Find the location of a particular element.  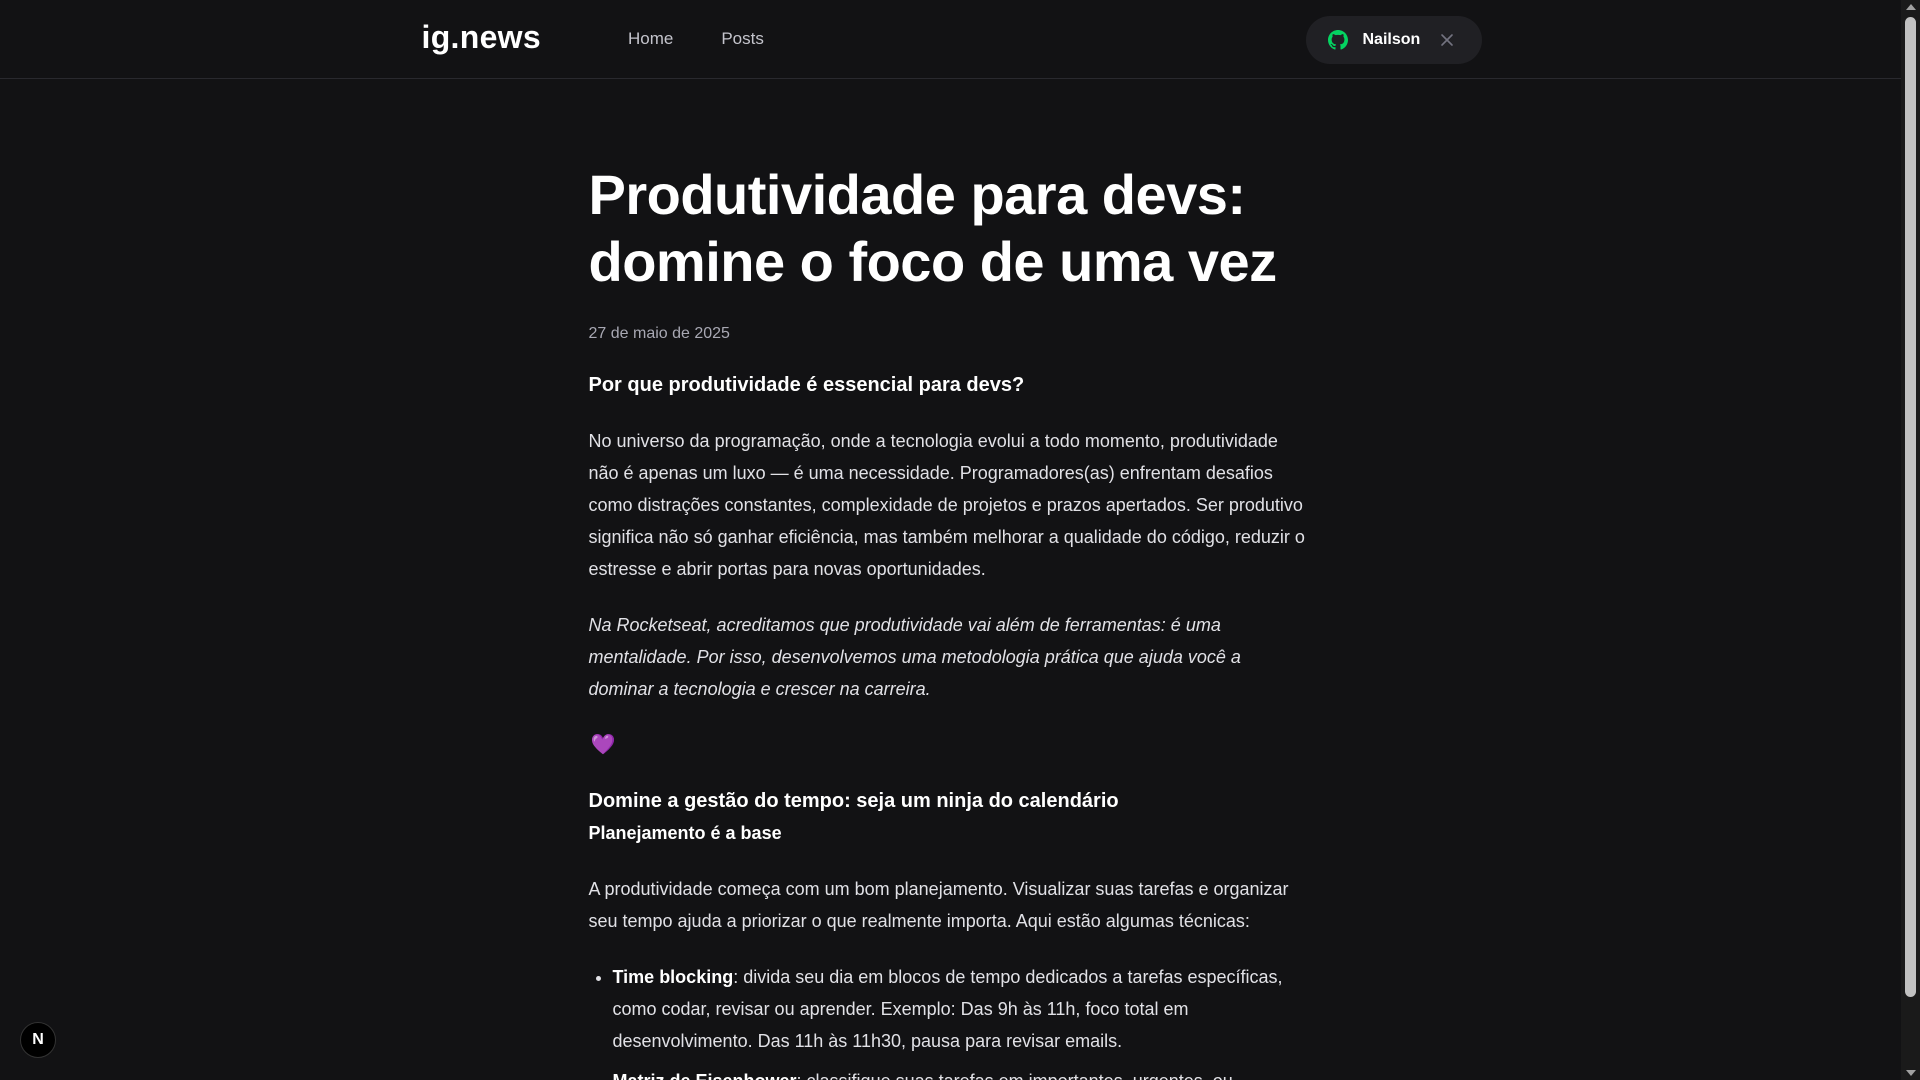

nav-home-link: Home is located at coordinates (650, 39).